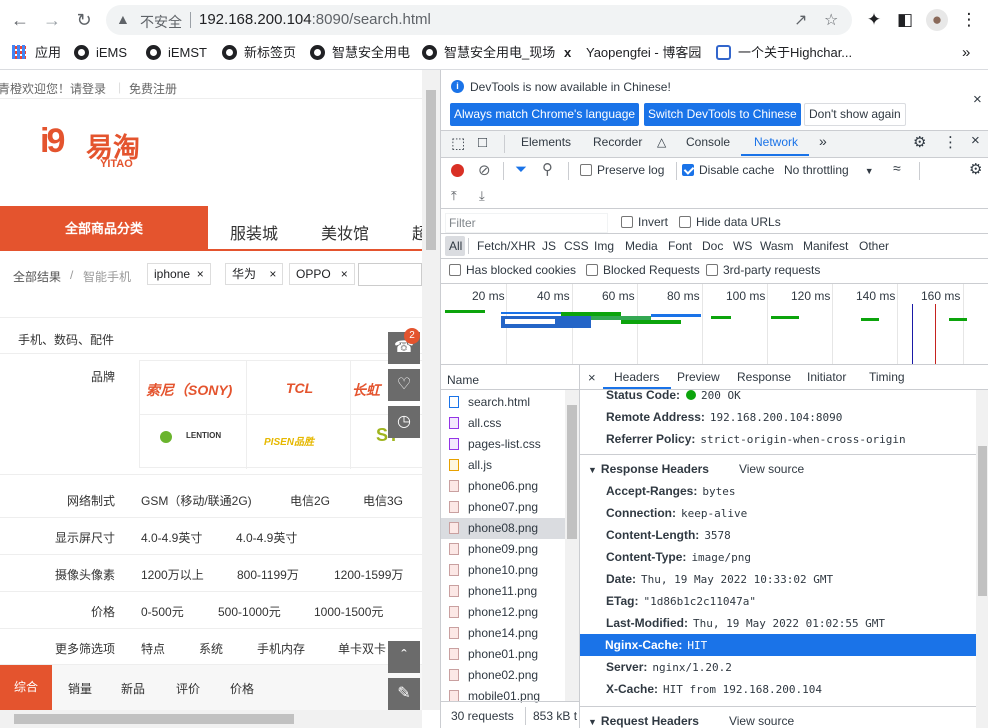  What do you see at coordinates (84, 20) in the screenshot?
I see `reload-icon: ↻` at bounding box center [84, 20].